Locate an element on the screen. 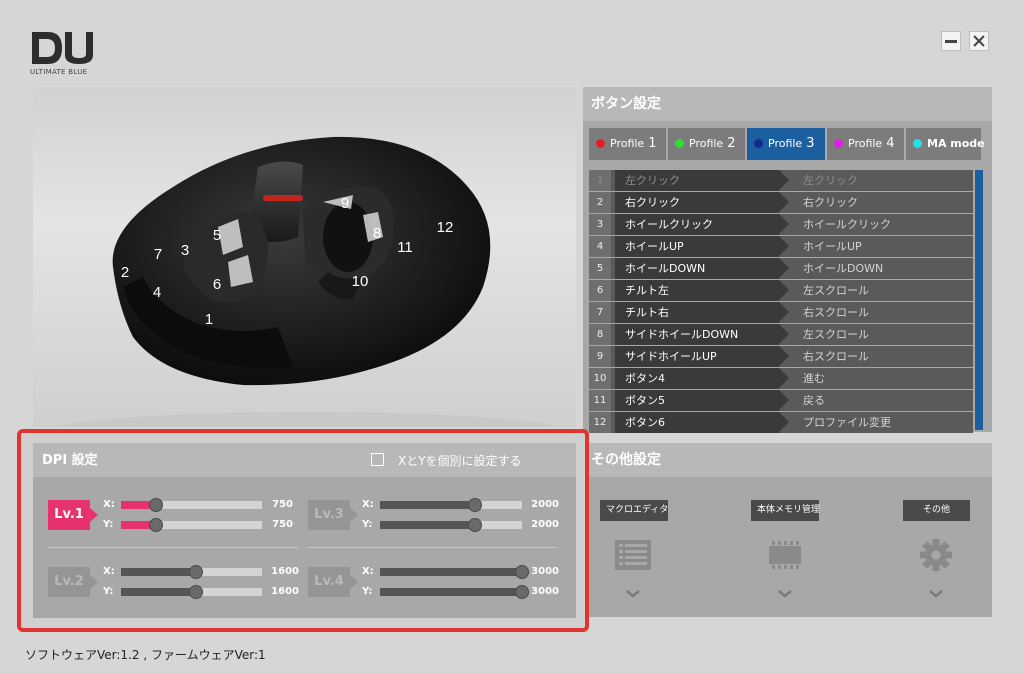 This screenshot has height=674, width=1024. dpi-level-4-x-label: X: is located at coordinates (368, 571).